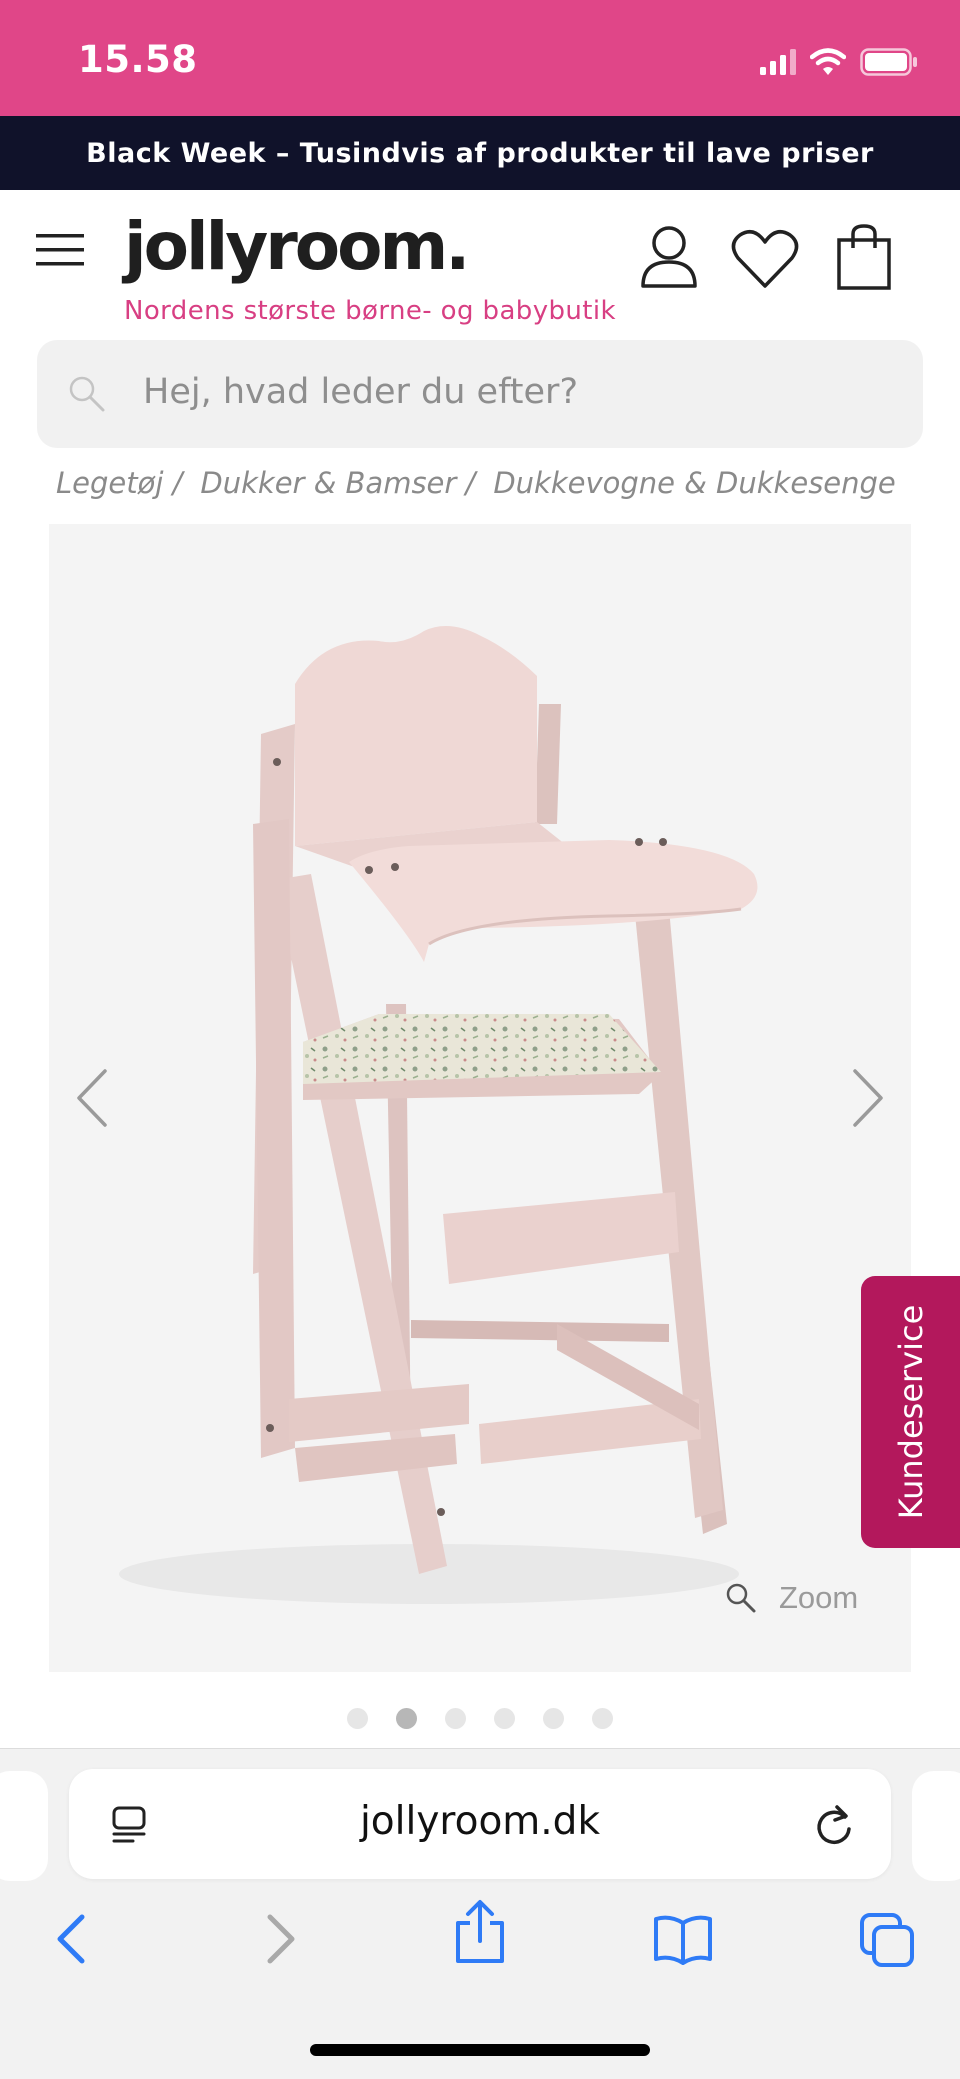  I want to click on gallery-dot-active, so click(406, 1718).